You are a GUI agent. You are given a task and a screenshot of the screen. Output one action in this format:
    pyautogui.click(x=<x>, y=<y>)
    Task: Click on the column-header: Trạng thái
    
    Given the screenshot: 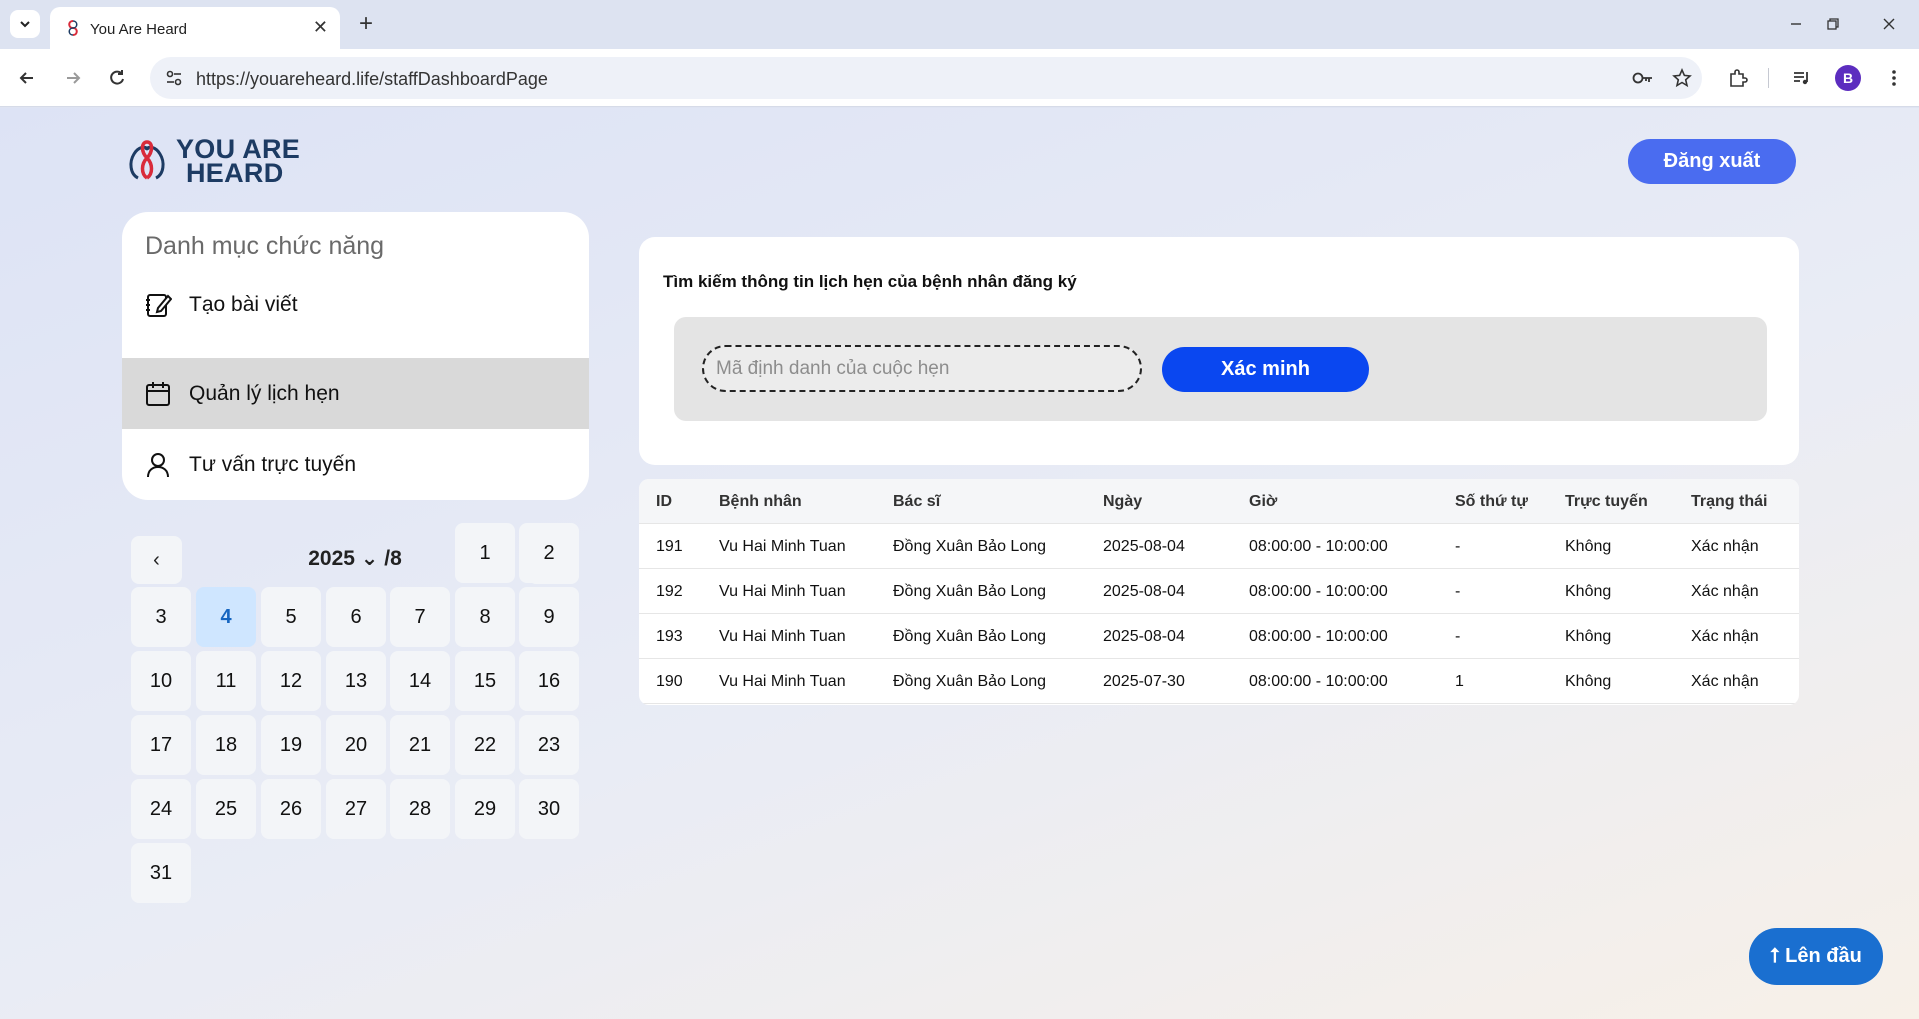 What is the action you would take?
    pyautogui.click(x=1729, y=501)
    